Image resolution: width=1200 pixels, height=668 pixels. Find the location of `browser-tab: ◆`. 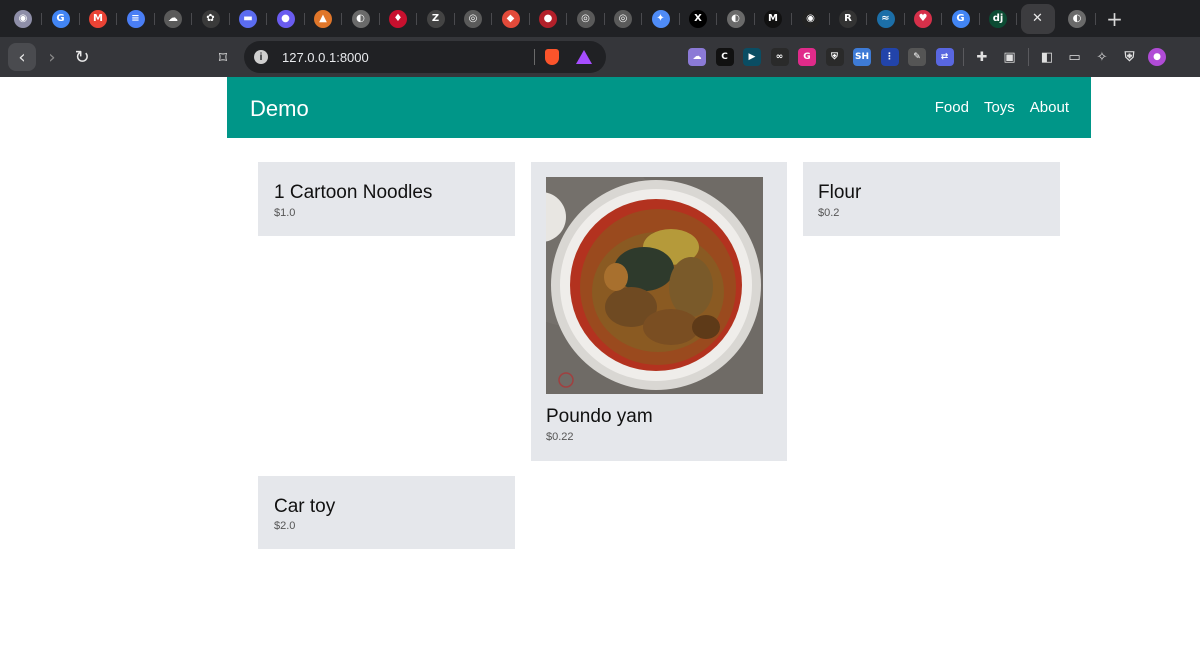

browser-tab: ◆ is located at coordinates (513, 19).